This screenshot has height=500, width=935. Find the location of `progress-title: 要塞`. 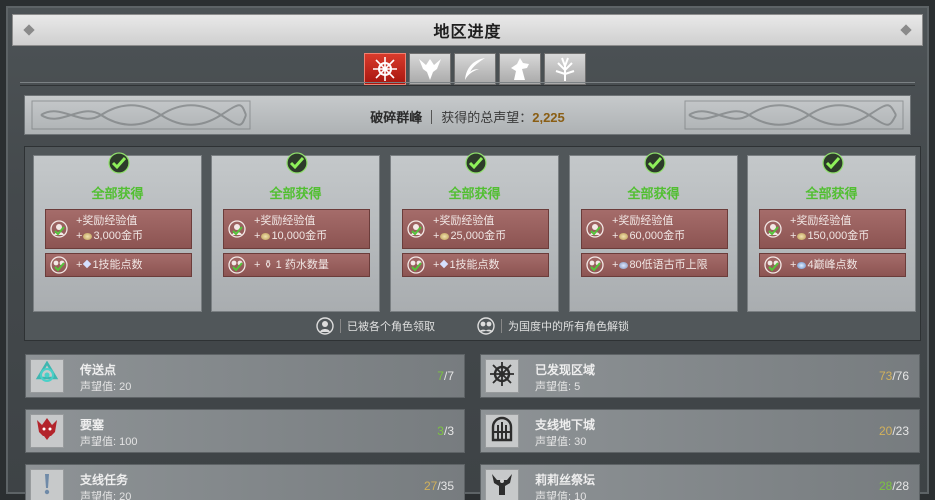

progress-title: 要塞 is located at coordinates (92, 425).